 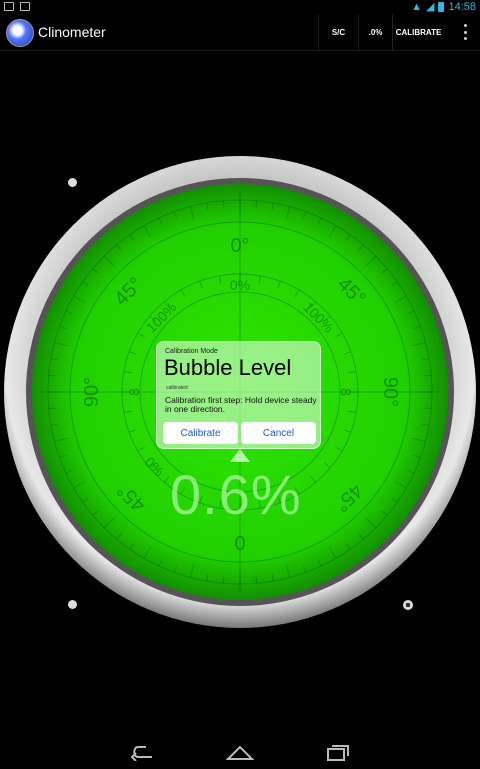 I want to click on inner-label-3: 8, so click(x=134, y=392).